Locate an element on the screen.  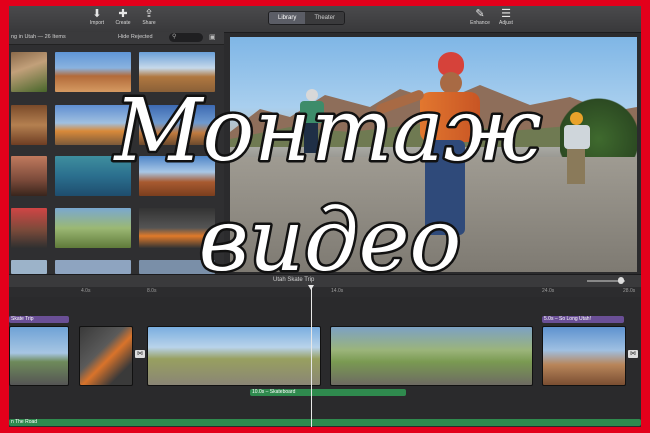
skater-main is located at coordinates (437, 152).